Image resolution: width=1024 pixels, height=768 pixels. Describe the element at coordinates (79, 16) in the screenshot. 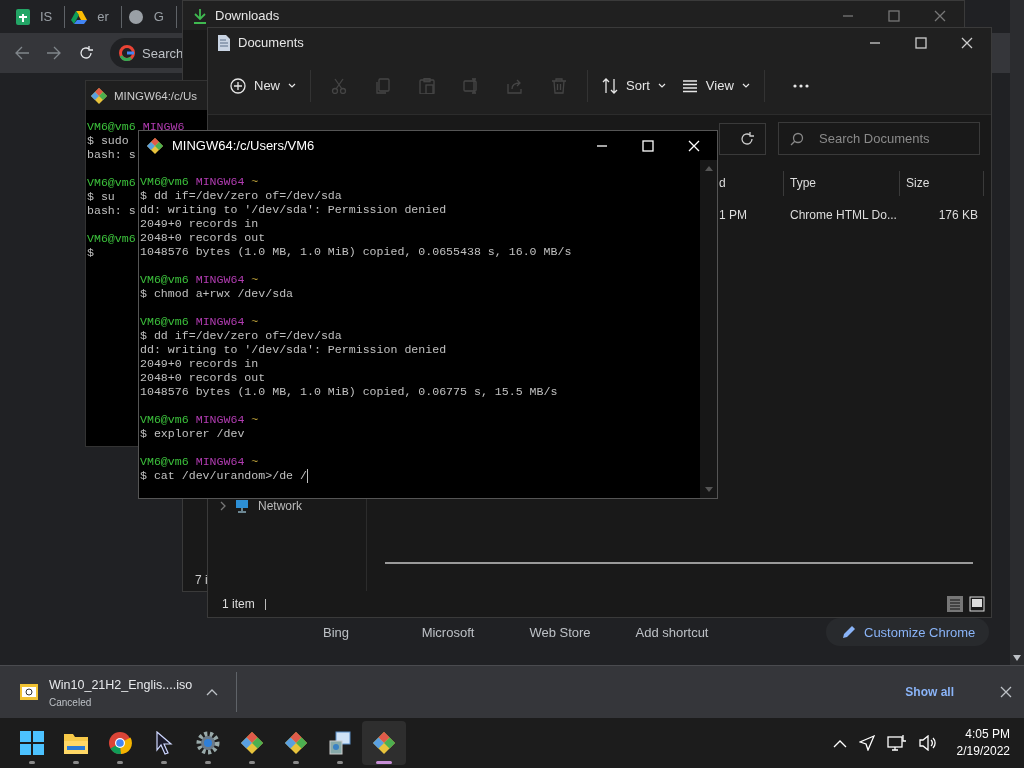

I see `triangle-icon` at that location.